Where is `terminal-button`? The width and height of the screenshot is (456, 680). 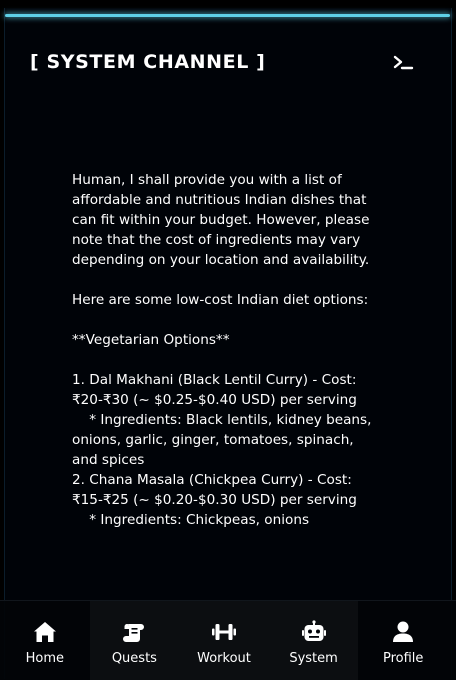
terminal-button is located at coordinates (403, 62).